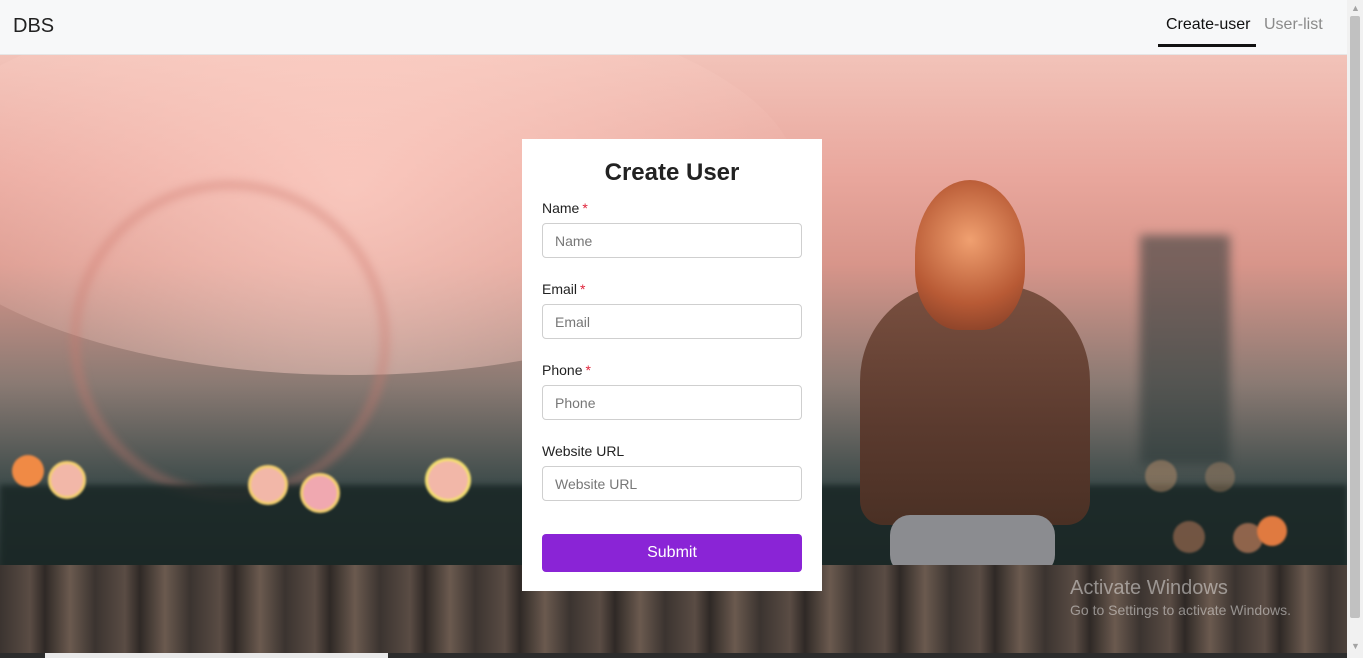 The height and width of the screenshot is (658, 1363). I want to click on website-url-input, so click(672, 483).